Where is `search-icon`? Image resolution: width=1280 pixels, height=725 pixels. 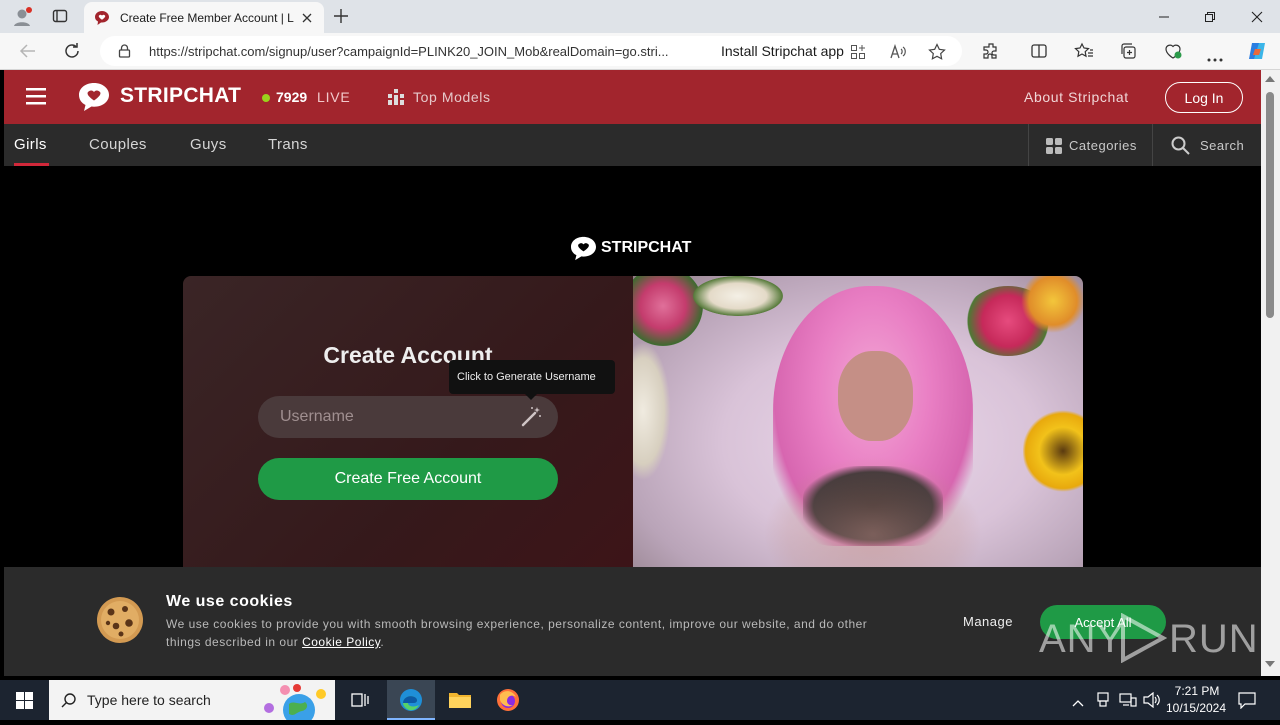 search-icon is located at coordinates (1180, 145).